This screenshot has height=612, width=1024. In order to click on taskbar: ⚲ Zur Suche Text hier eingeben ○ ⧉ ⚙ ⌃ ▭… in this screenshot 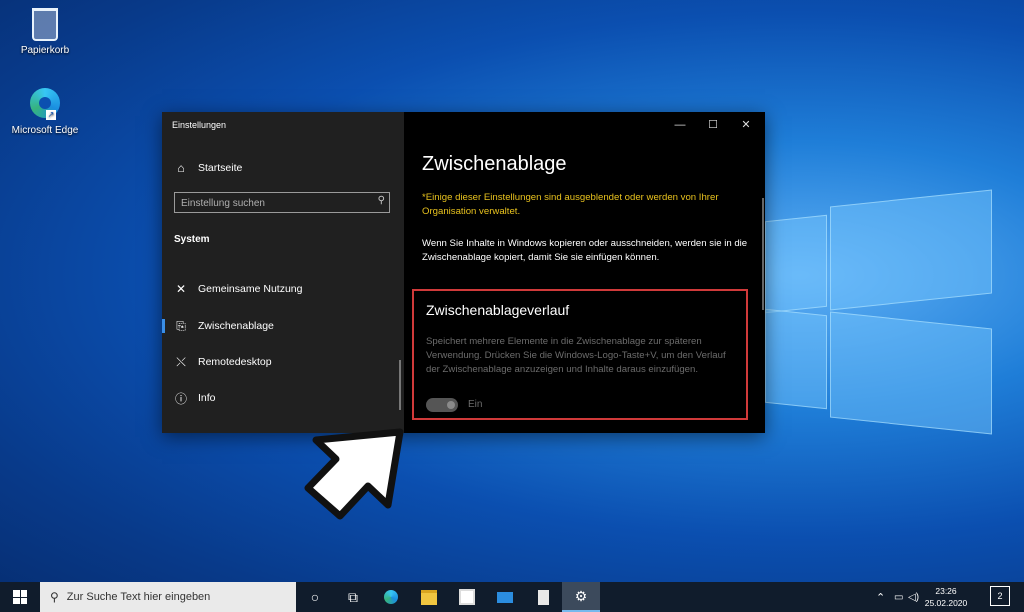, I will do `click(512, 597)`.